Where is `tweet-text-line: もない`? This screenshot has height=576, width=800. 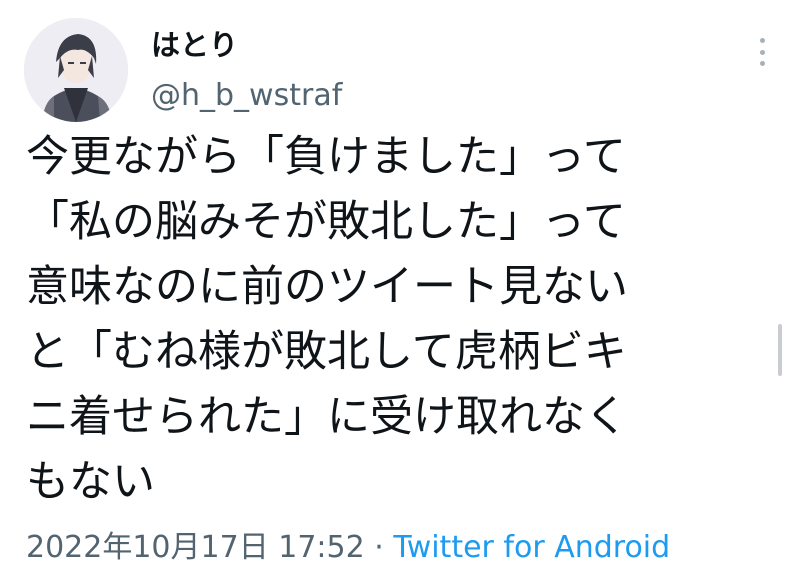
tweet-text-line: もない is located at coordinates (90, 482).